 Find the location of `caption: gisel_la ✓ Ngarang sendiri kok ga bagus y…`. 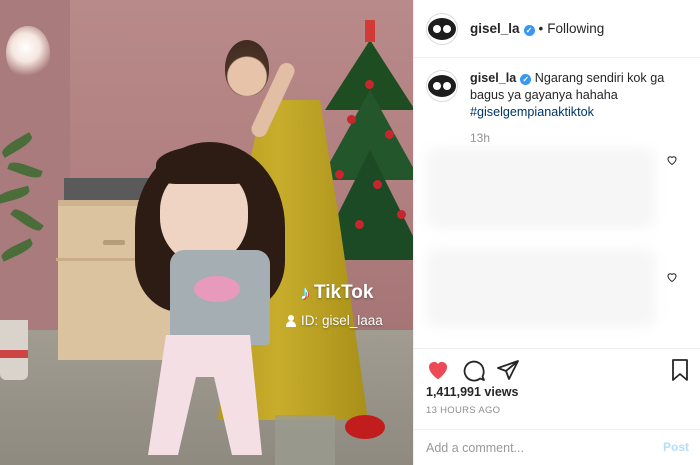

caption: gisel_la ✓ Ngarang sendiri kok ga bagus y… is located at coordinates (561, 108).